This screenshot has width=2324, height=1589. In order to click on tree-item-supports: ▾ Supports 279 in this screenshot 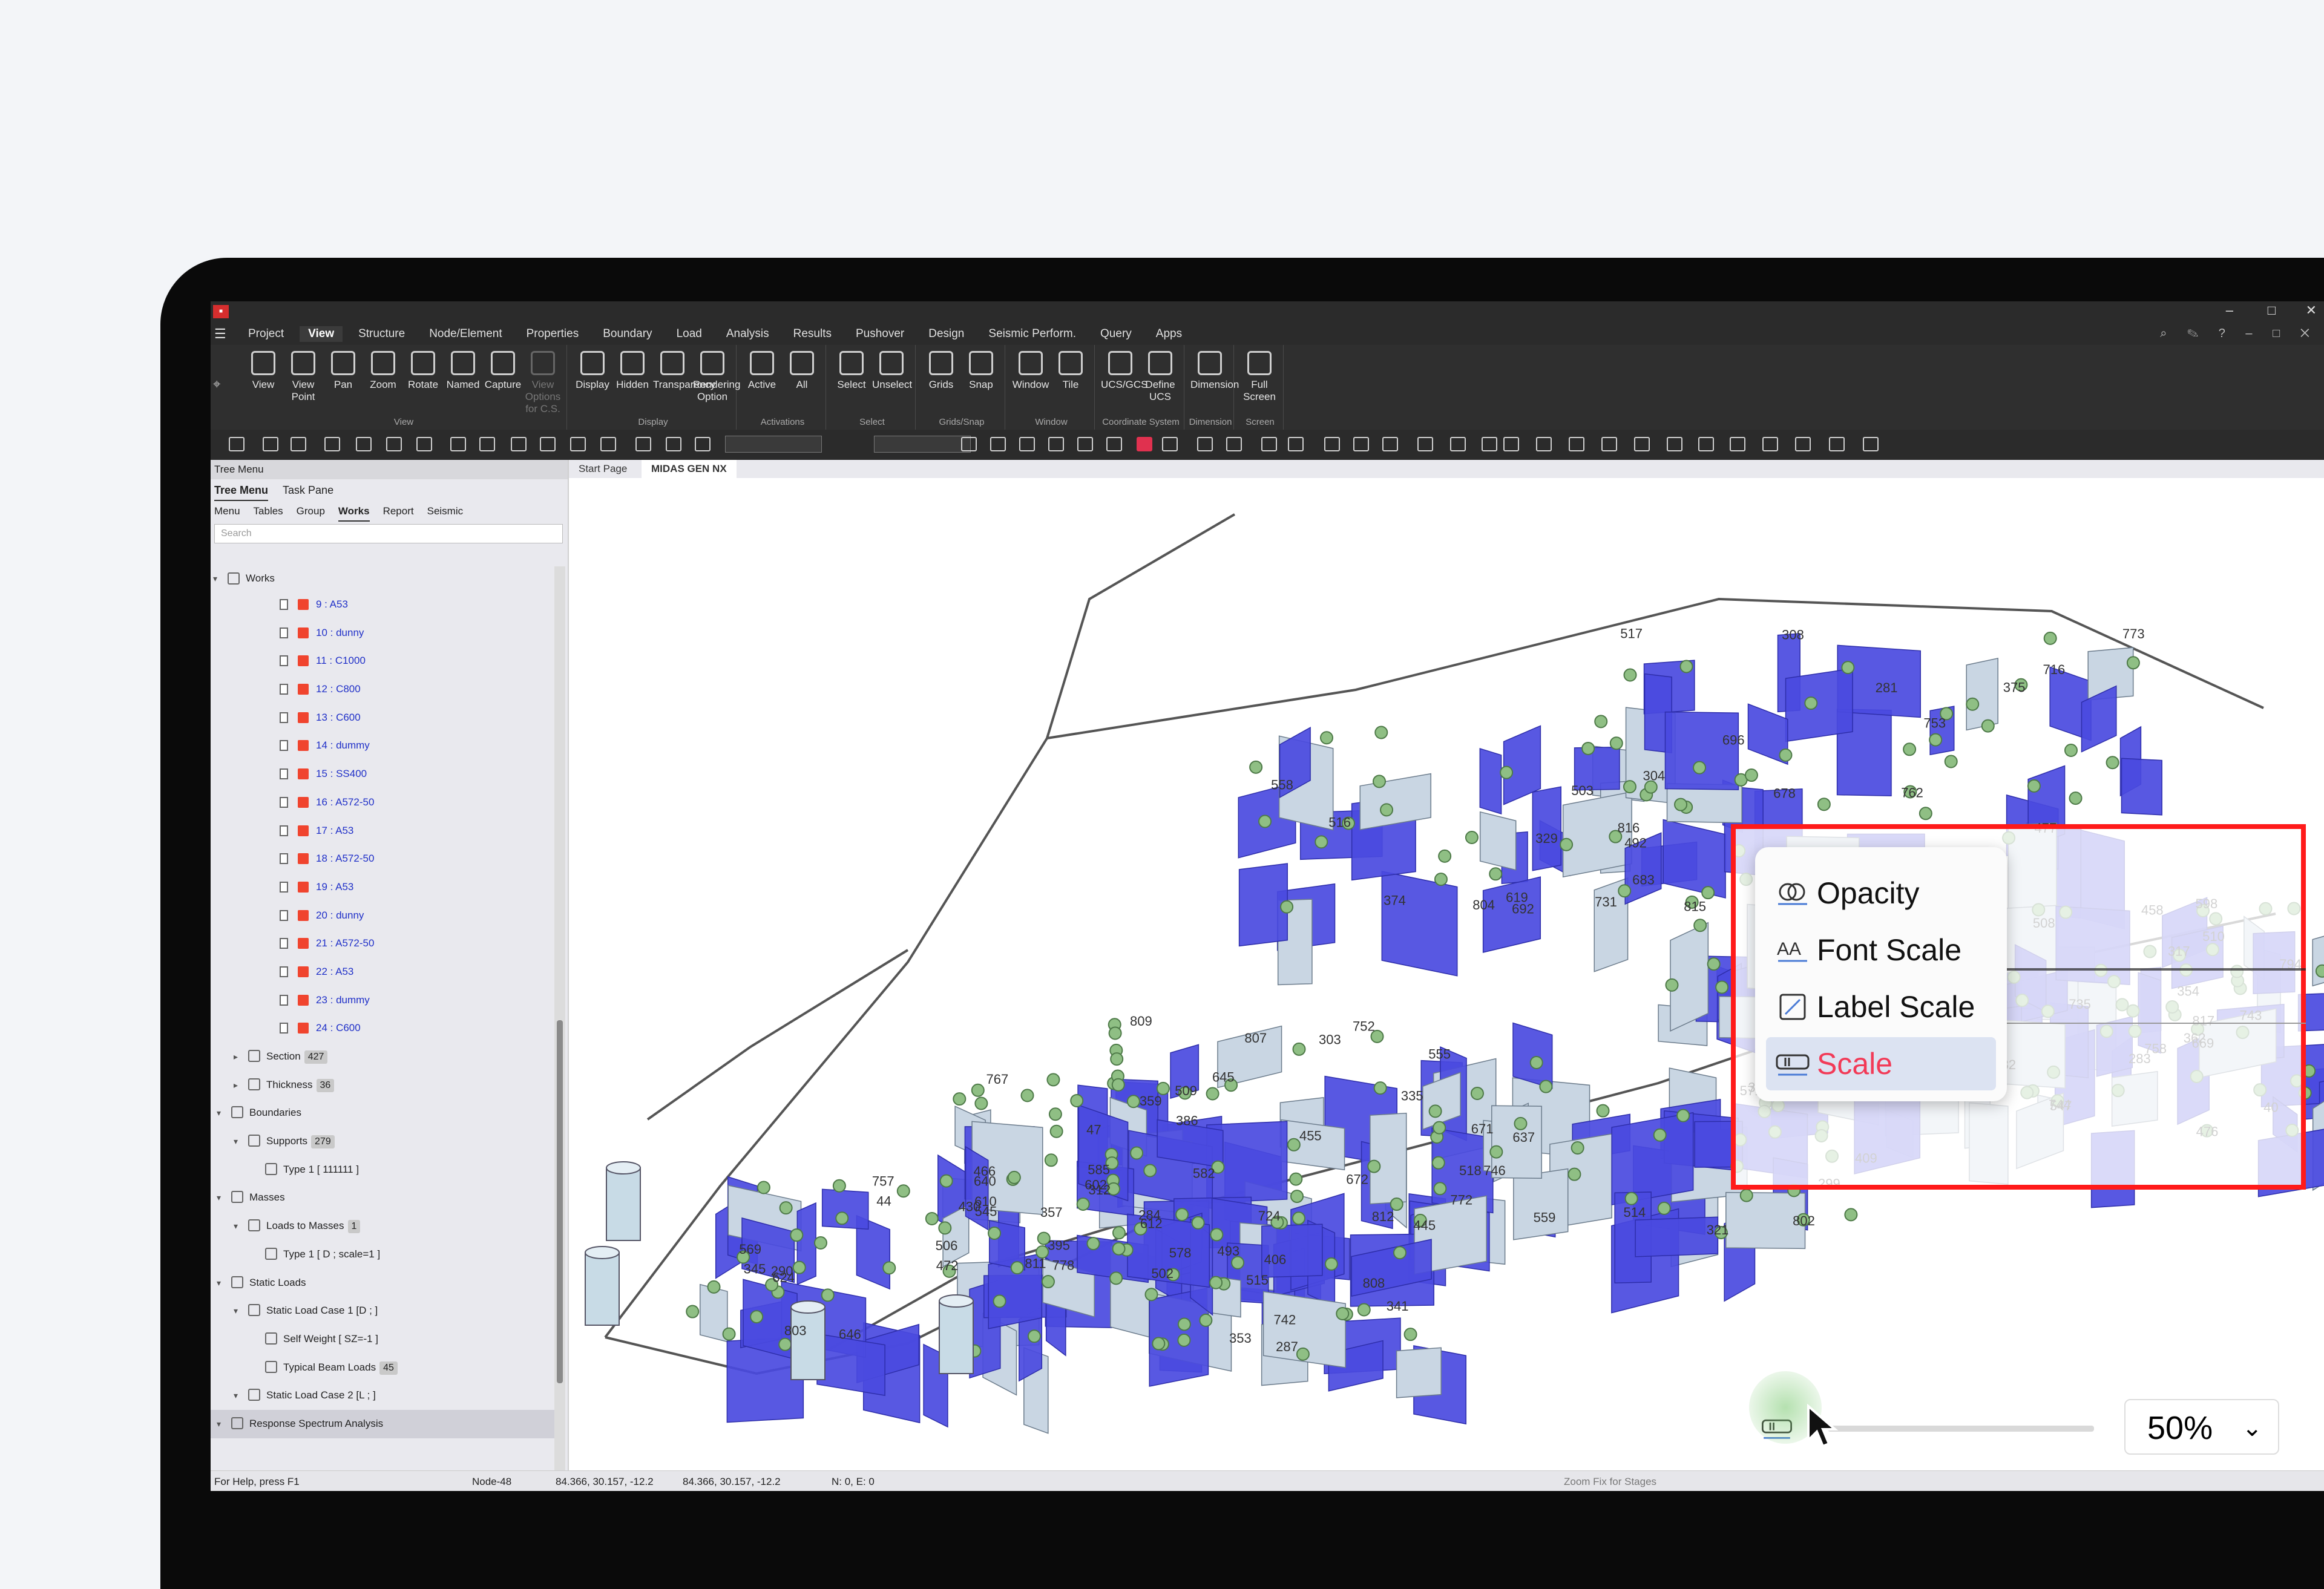, I will do `click(383, 1142)`.